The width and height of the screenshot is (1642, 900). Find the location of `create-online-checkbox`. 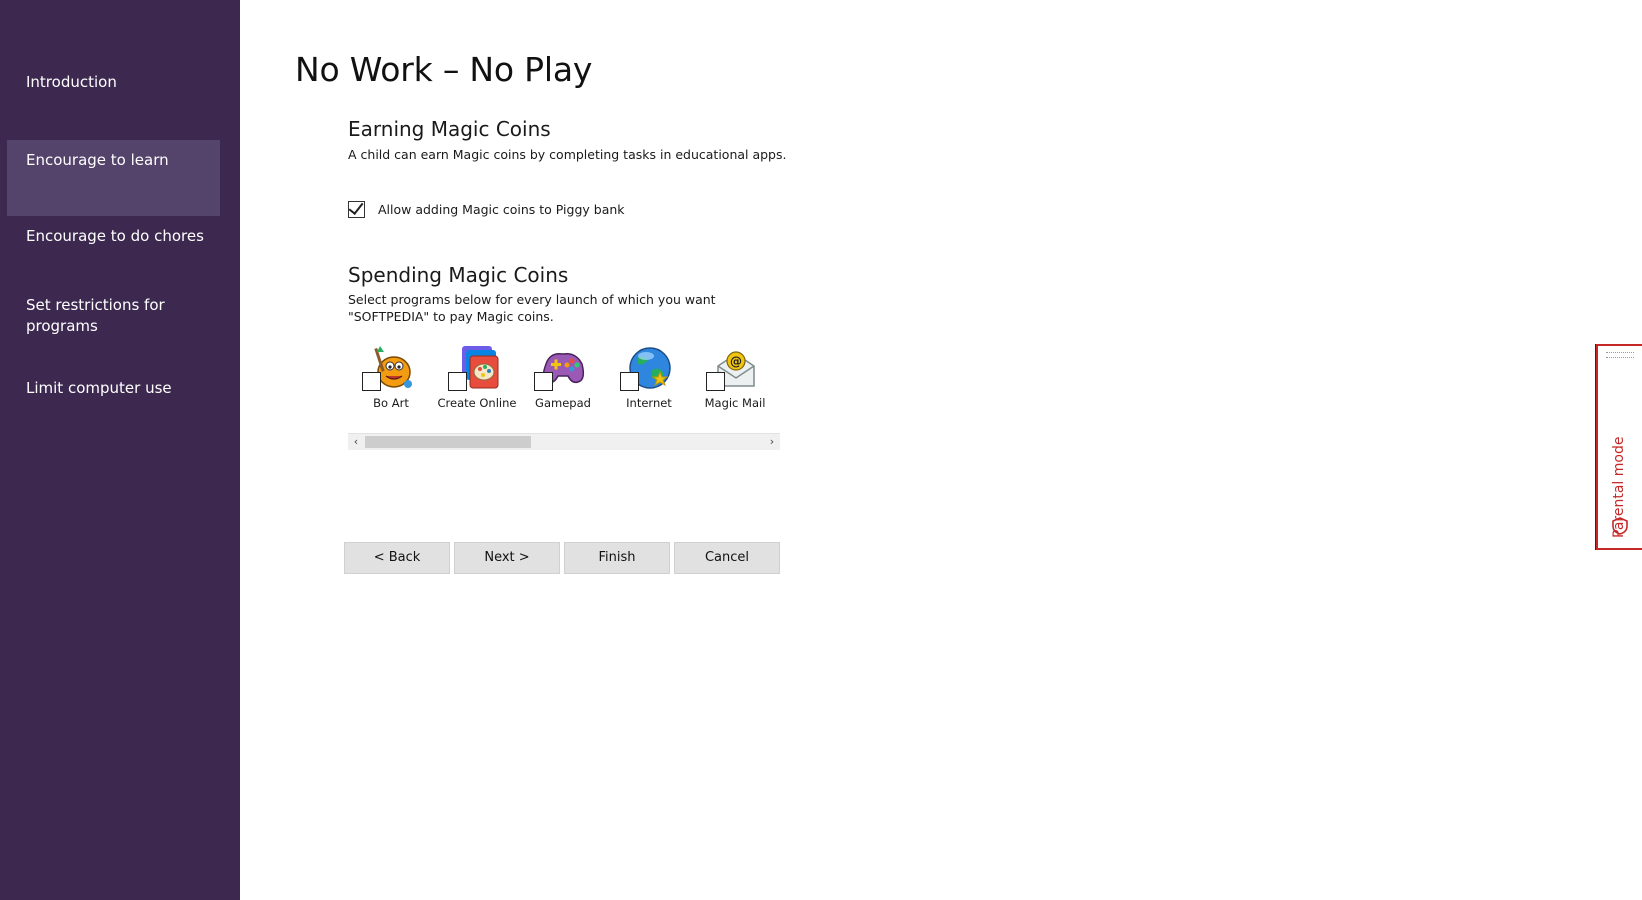

create-online-checkbox is located at coordinates (457, 381).